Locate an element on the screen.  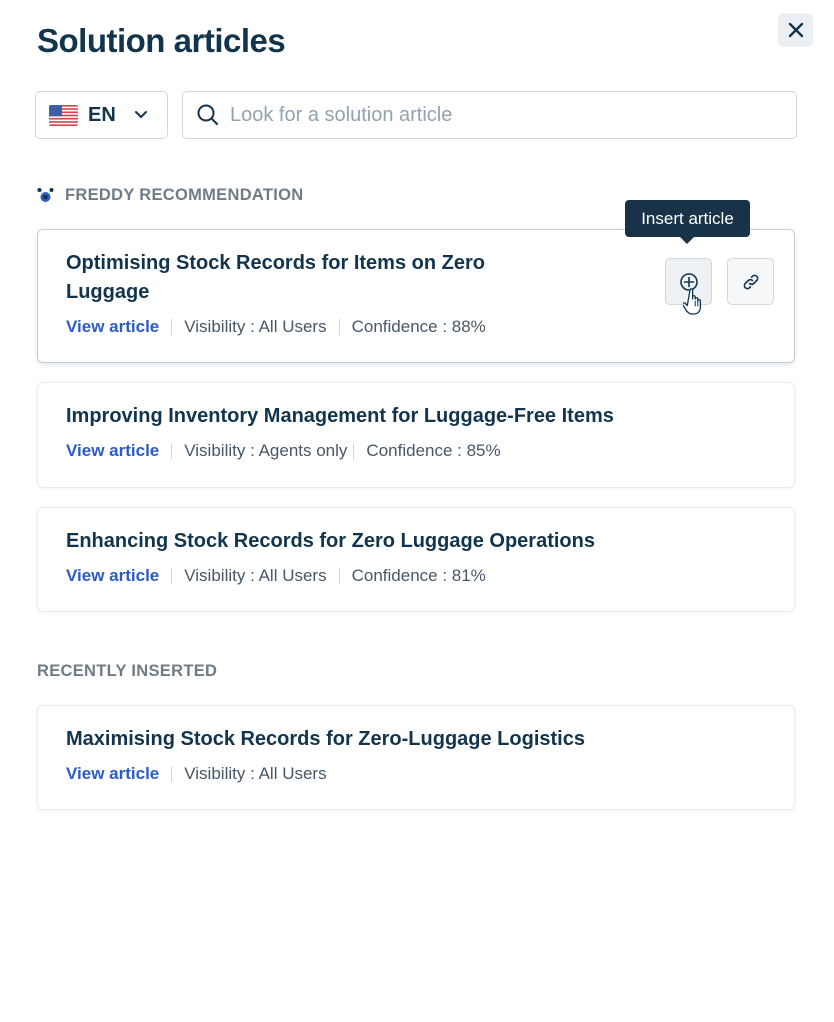
close-icon is located at coordinates (795, 30).